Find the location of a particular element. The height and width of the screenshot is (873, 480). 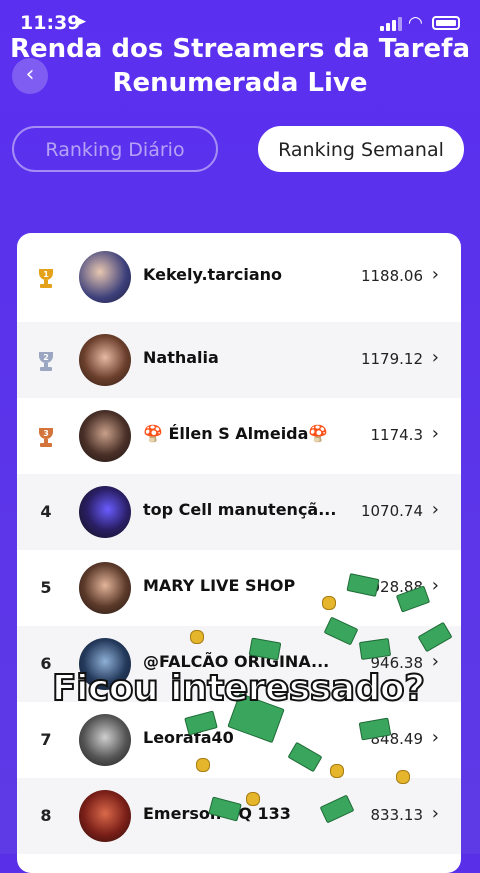

bronze-trophy-icon: 3 is located at coordinates (46, 438).